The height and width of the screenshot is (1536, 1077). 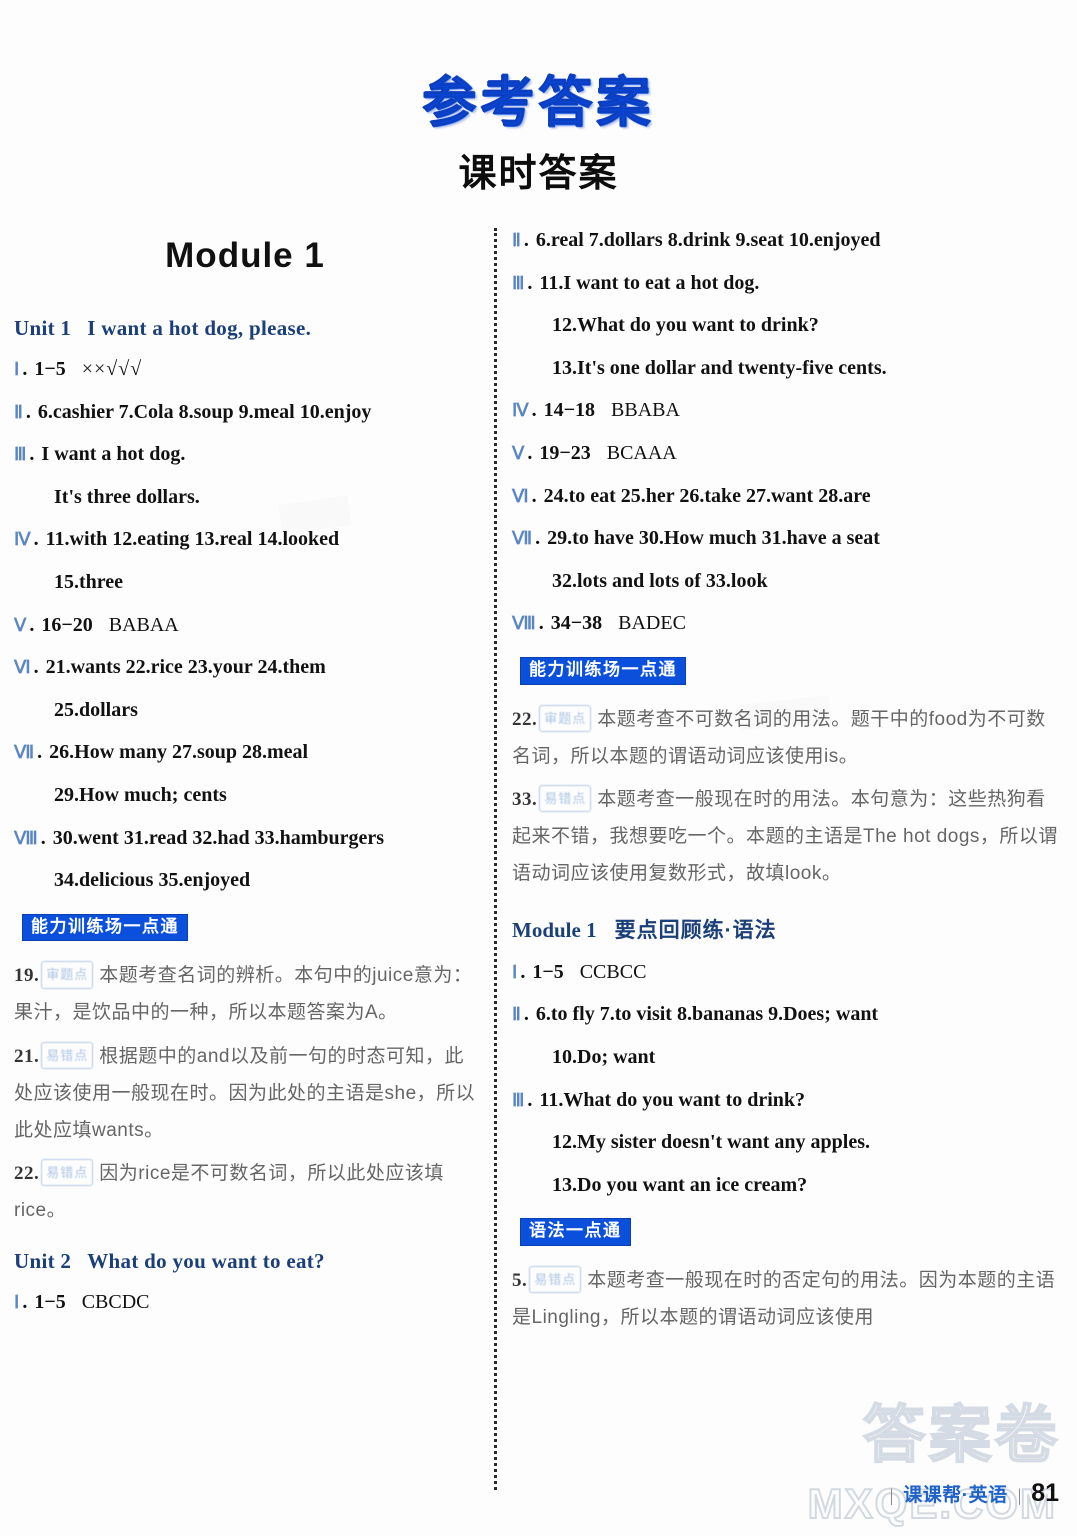 What do you see at coordinates (113, 454) in the screenshot?
I see `answer-items: I want a hot dog.` at bounding box center [113, 454].